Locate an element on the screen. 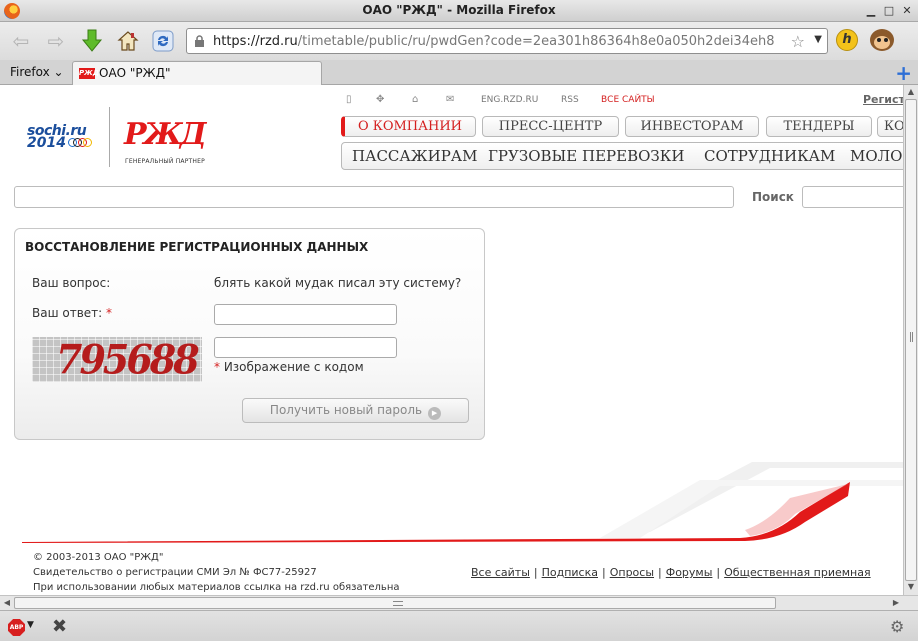 Image resolution: width=918 pixels, height=641 pixels. footer-link-subscription: Подписка is located at coordinates (570, 572).